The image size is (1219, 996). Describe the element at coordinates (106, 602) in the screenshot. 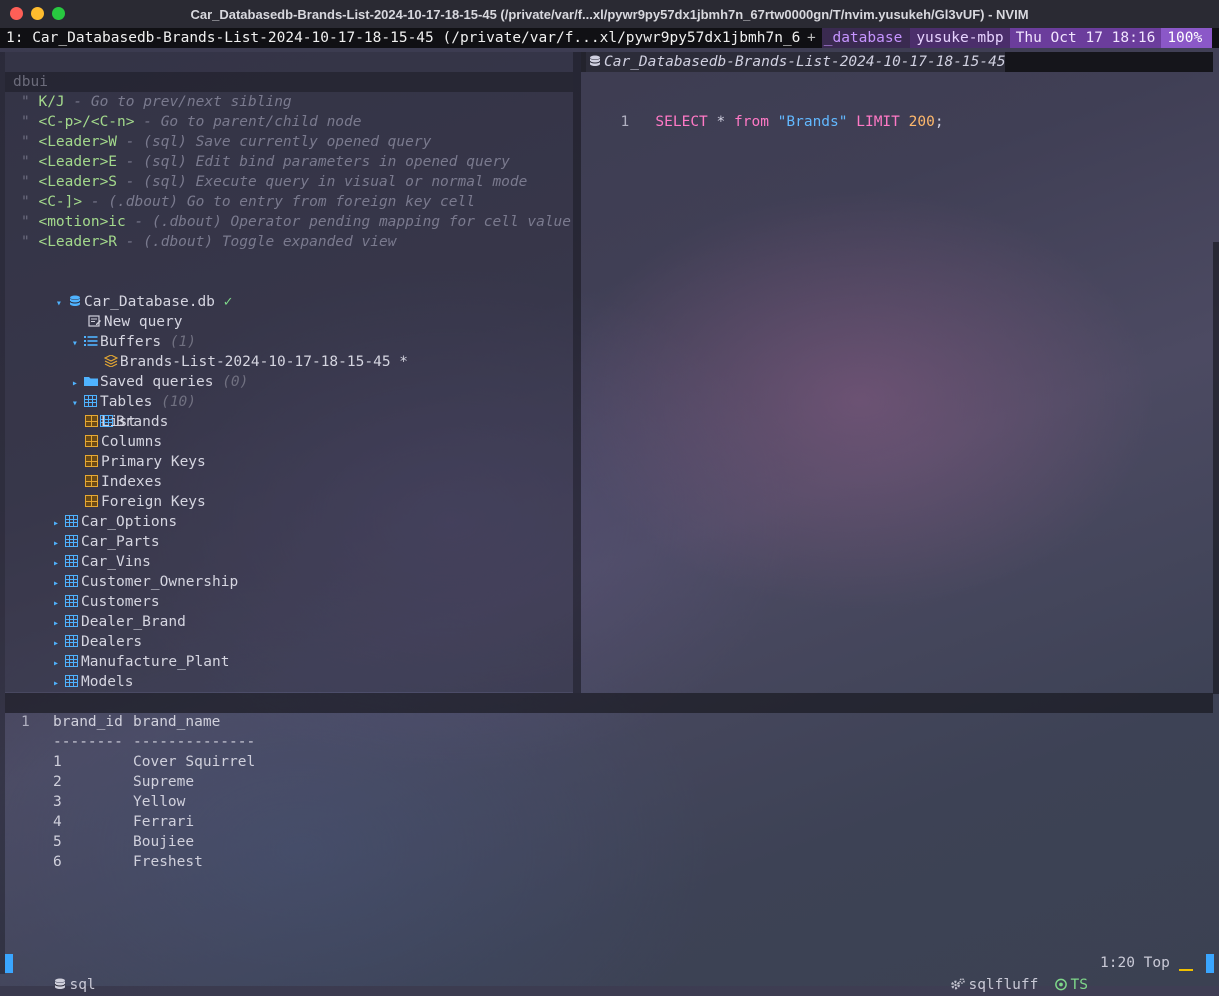

I see `tree-node-table: ▸ Customers` at that location.